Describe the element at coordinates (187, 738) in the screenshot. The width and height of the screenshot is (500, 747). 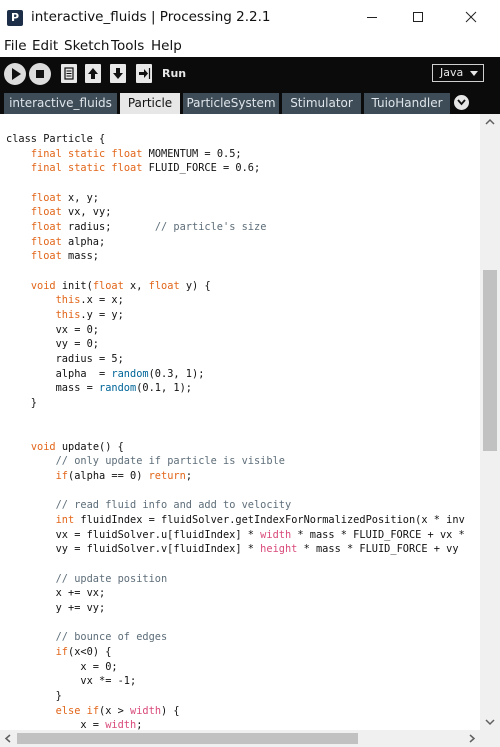
I see `horizontal-scroll-thumb` at that location.